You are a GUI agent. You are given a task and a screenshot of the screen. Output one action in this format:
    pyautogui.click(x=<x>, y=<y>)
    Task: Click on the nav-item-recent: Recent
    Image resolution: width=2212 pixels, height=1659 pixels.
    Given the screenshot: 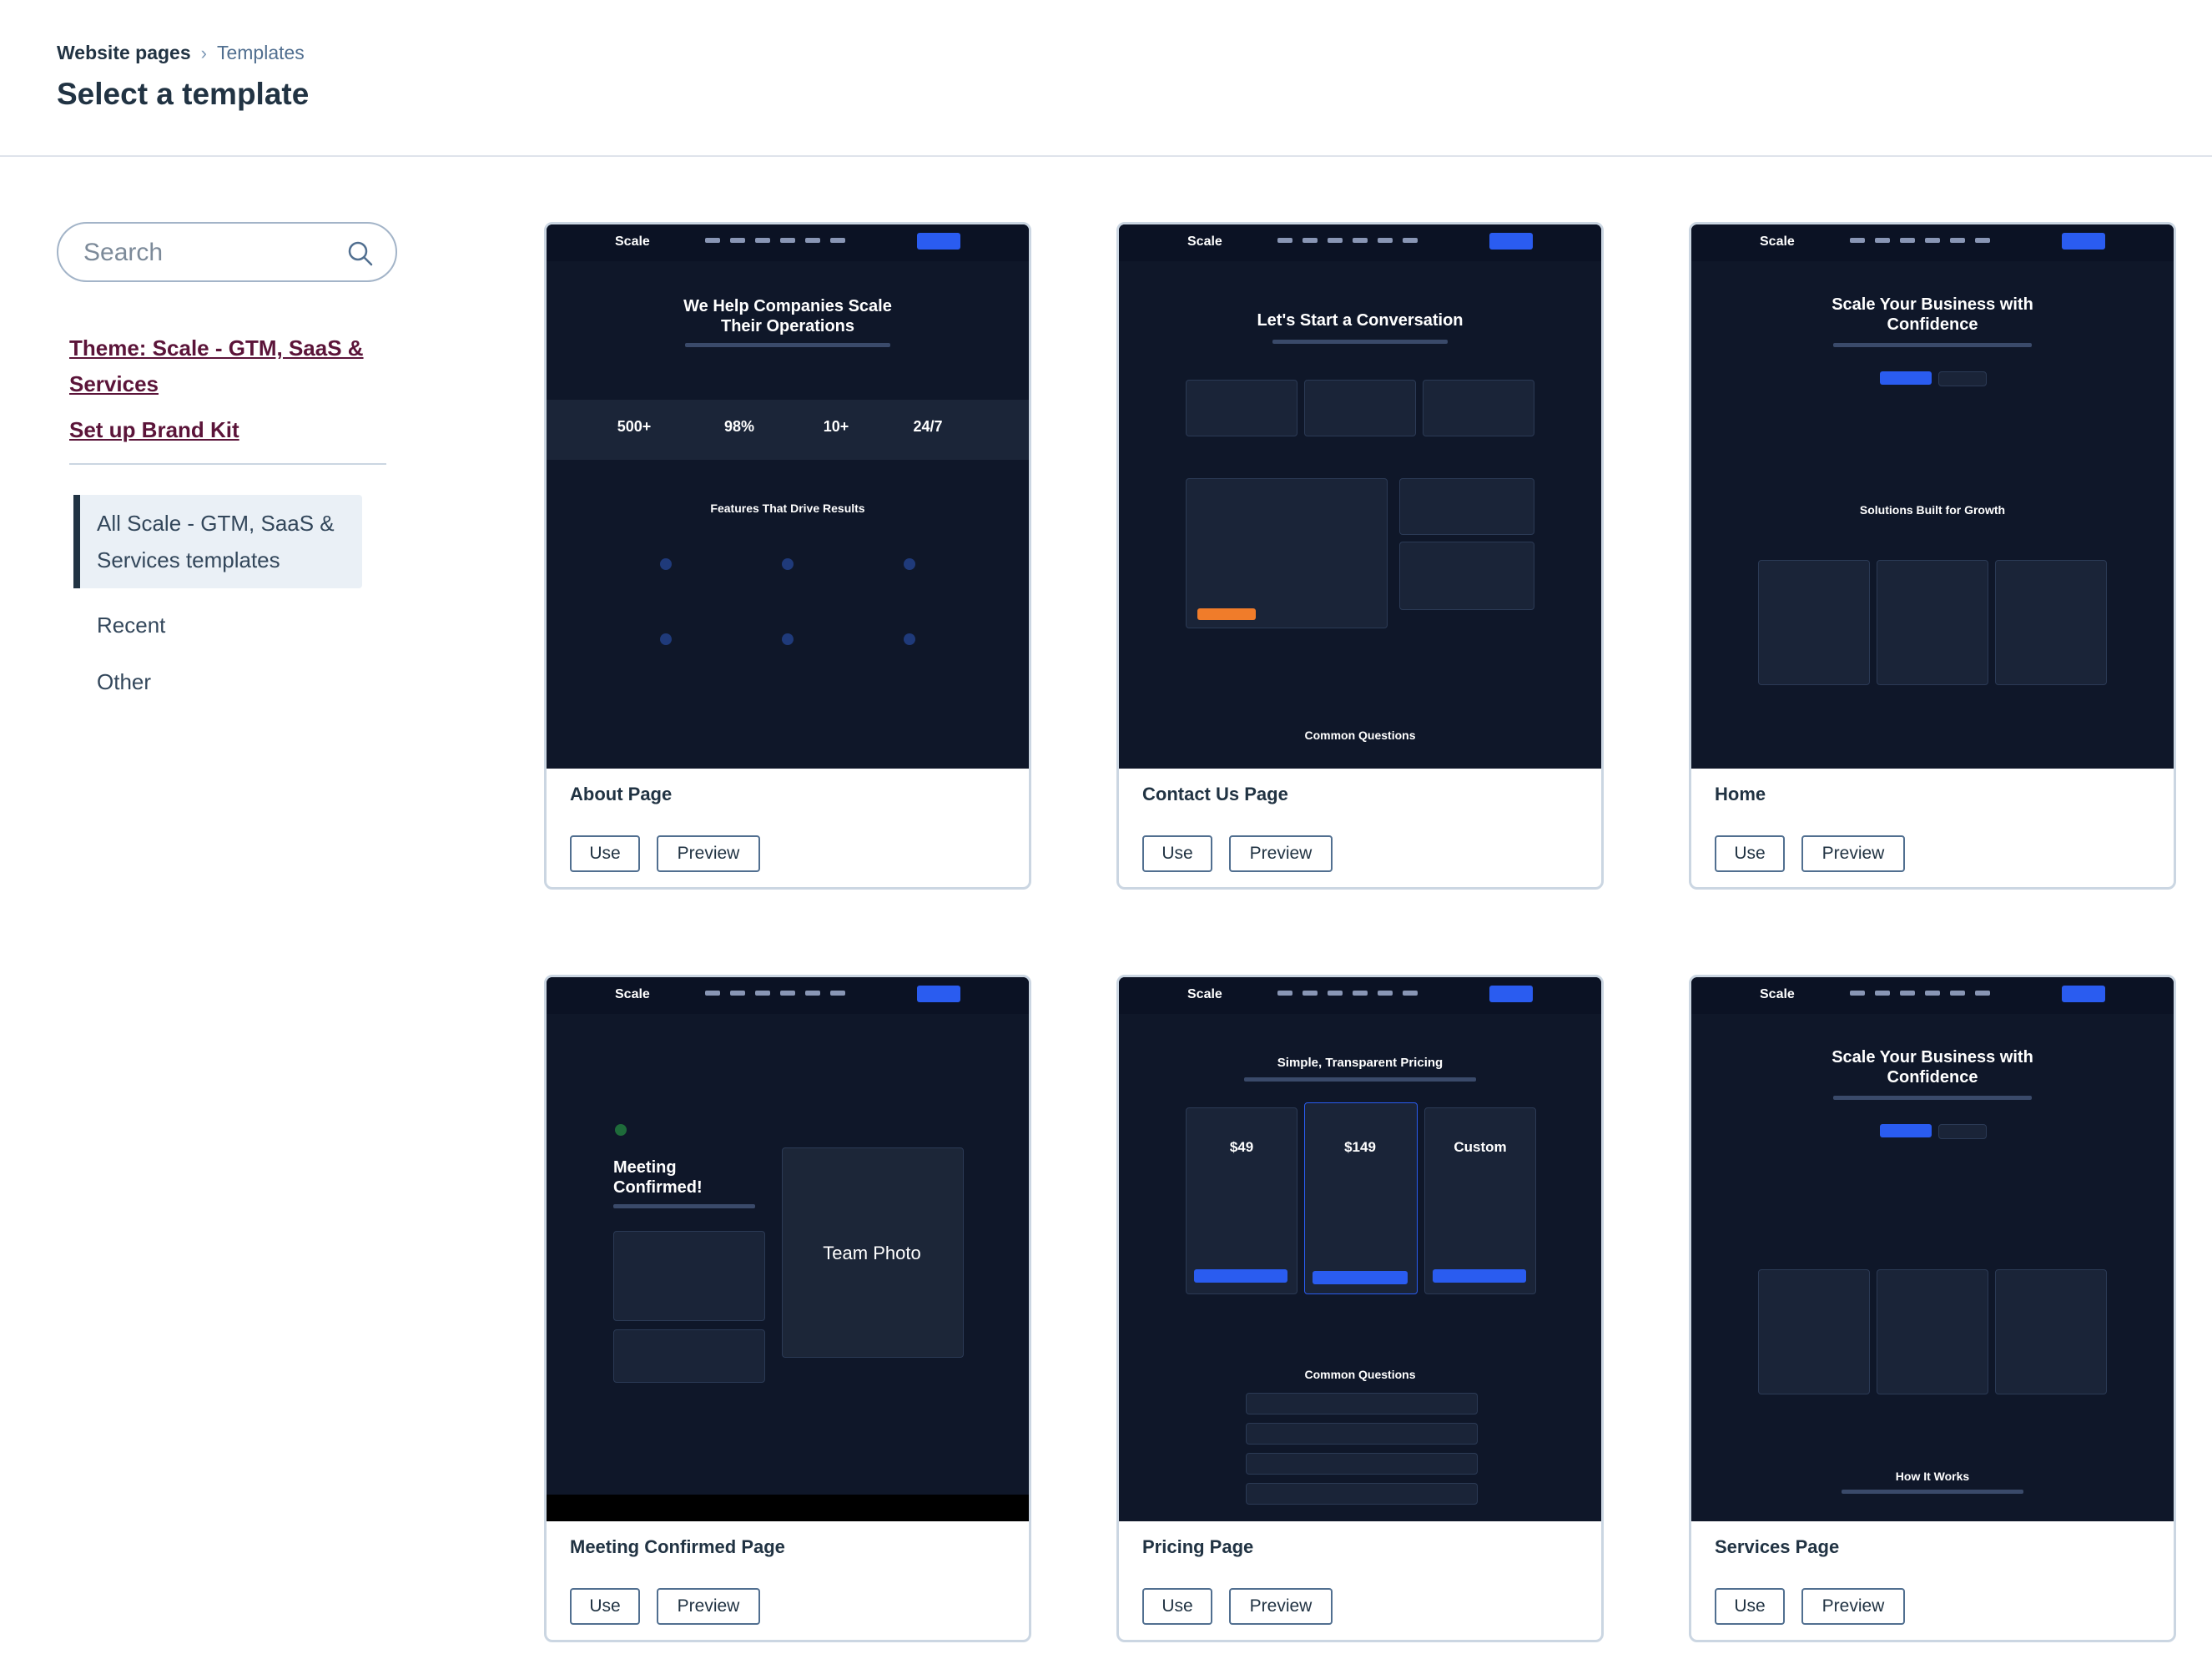 What is the action you would take?
    pyautogui.click(x=236, y=625)
    